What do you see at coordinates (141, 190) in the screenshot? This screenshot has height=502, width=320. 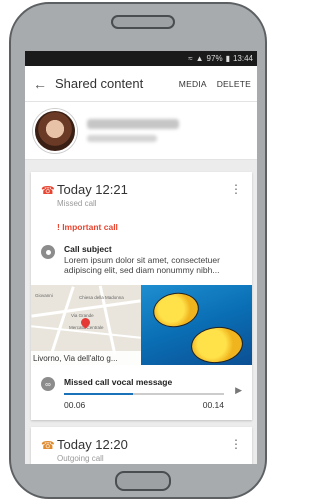 I see `call-header: ☎ Today 12:21 Missed call ⋮` at bounding box center [141, 190].